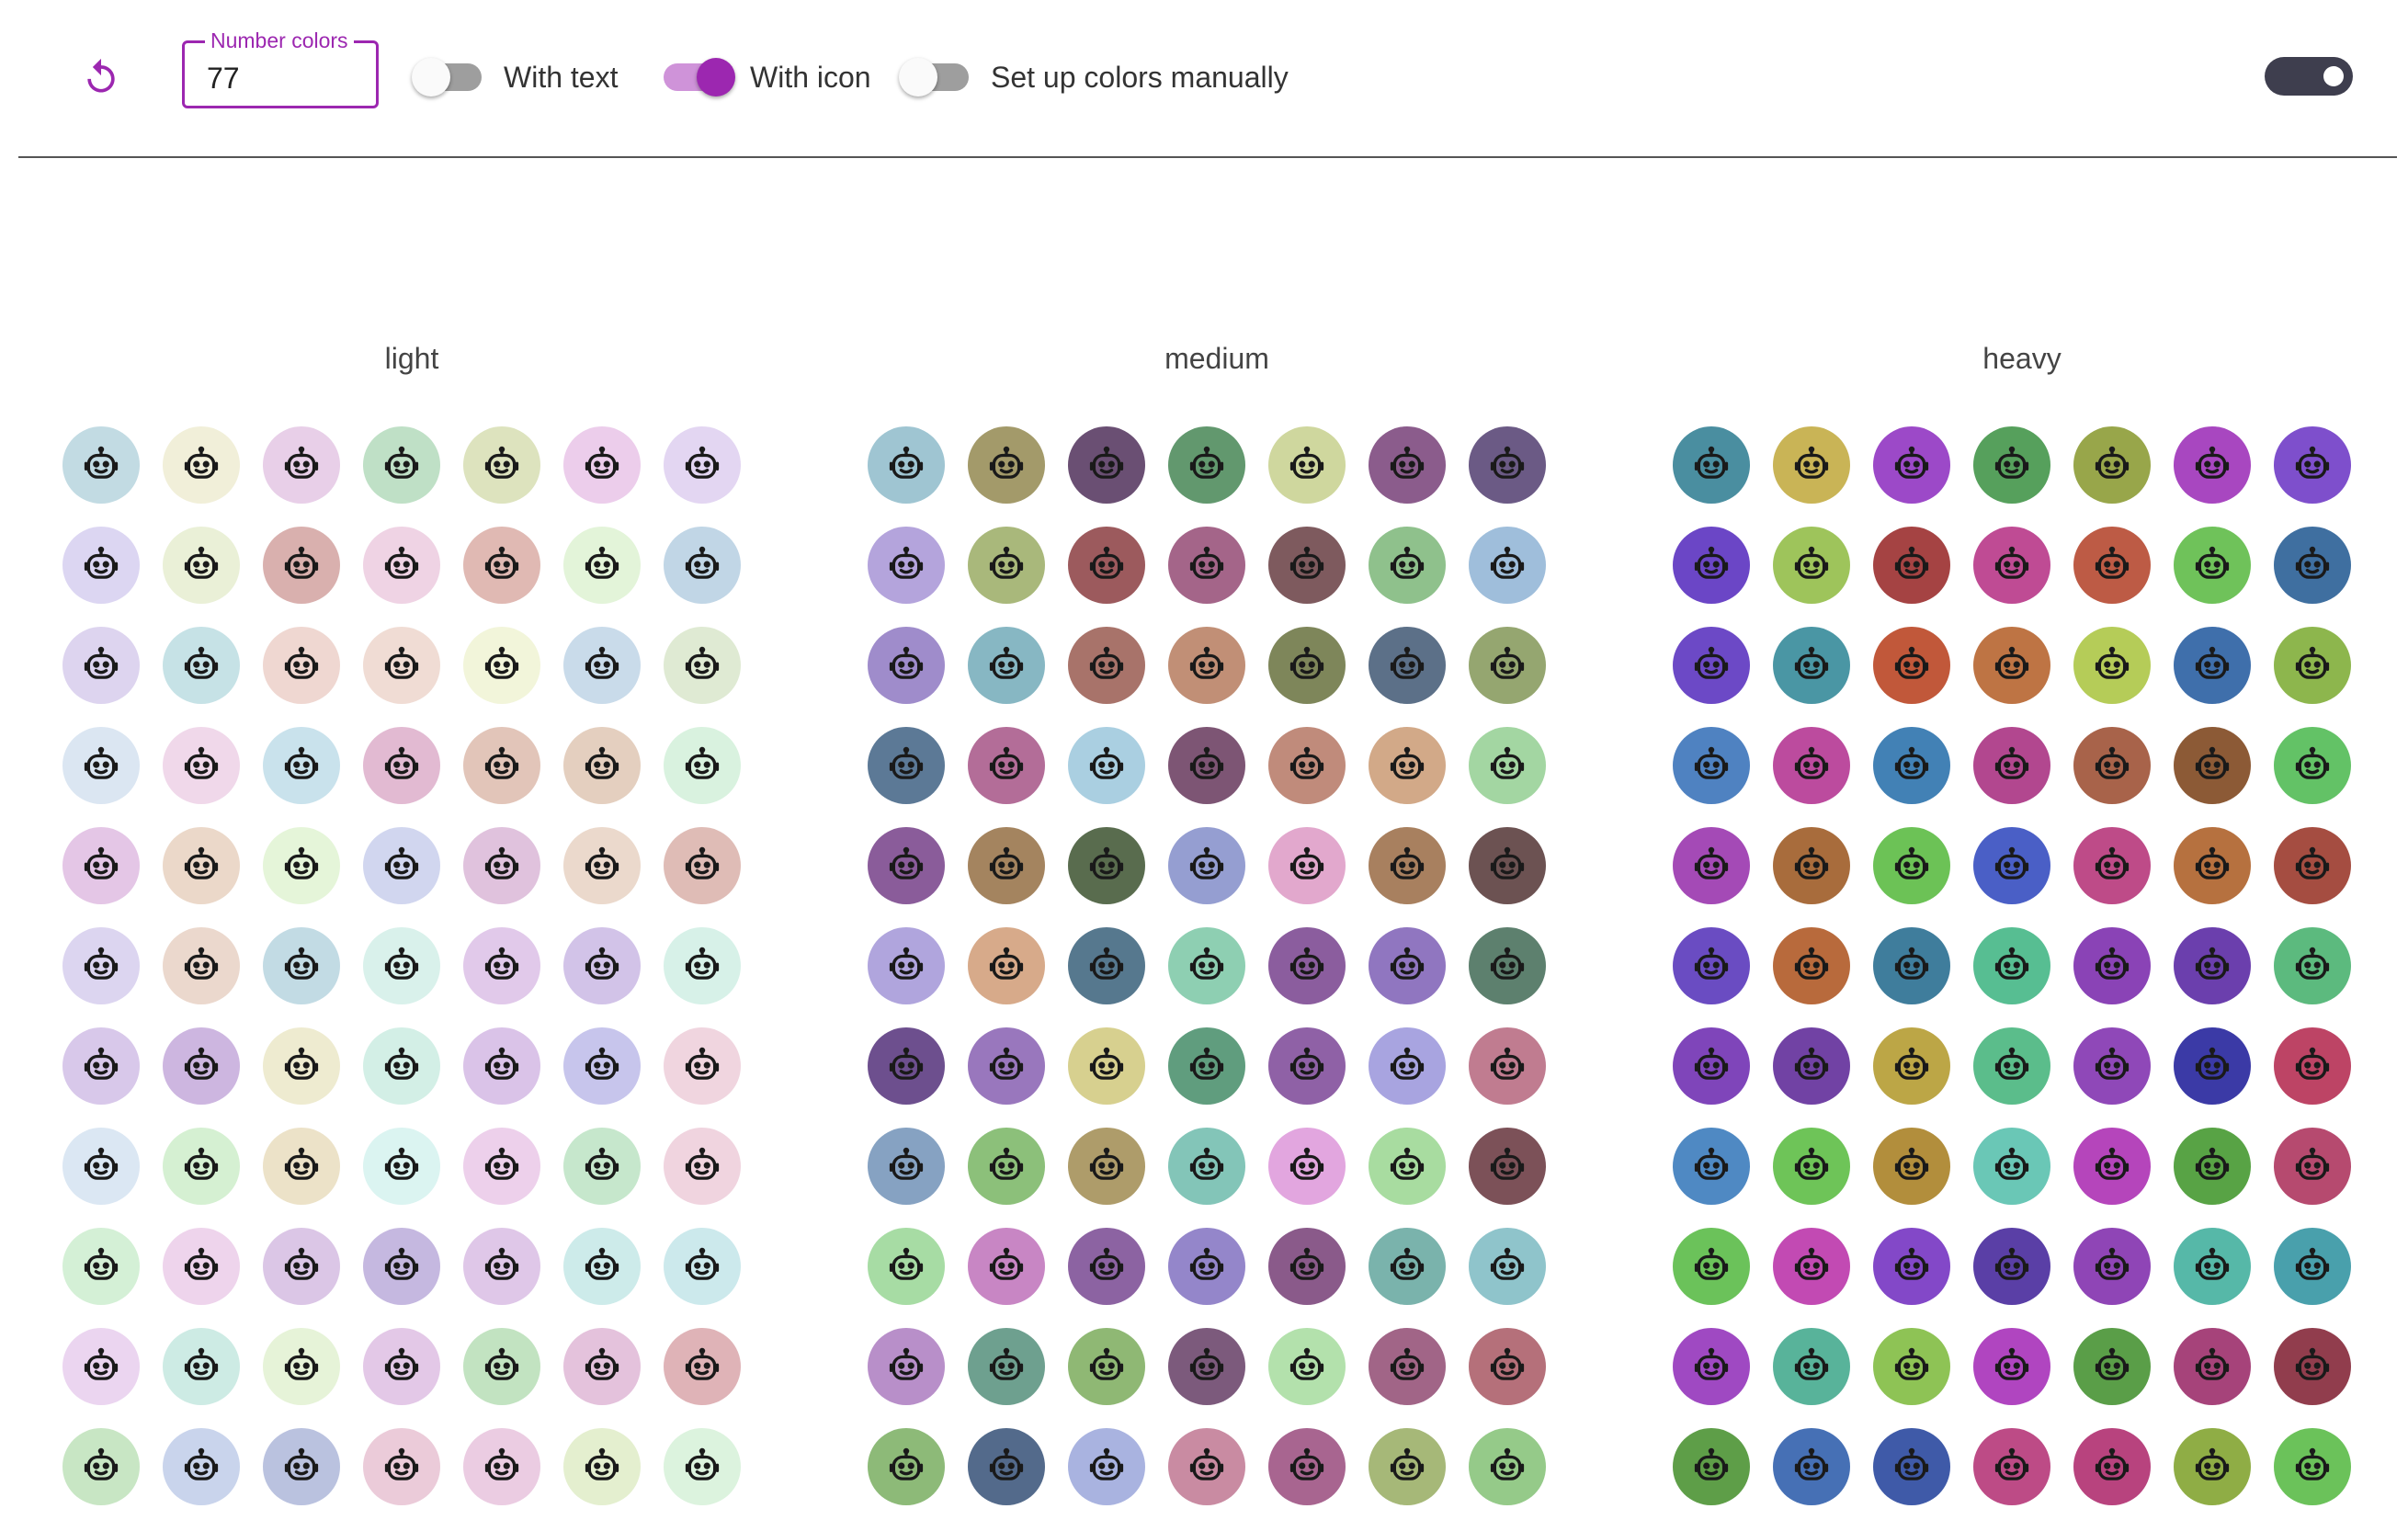 The image size is (2408, 1520). I want to click on number-colors-value: 77, so click(223, 79).